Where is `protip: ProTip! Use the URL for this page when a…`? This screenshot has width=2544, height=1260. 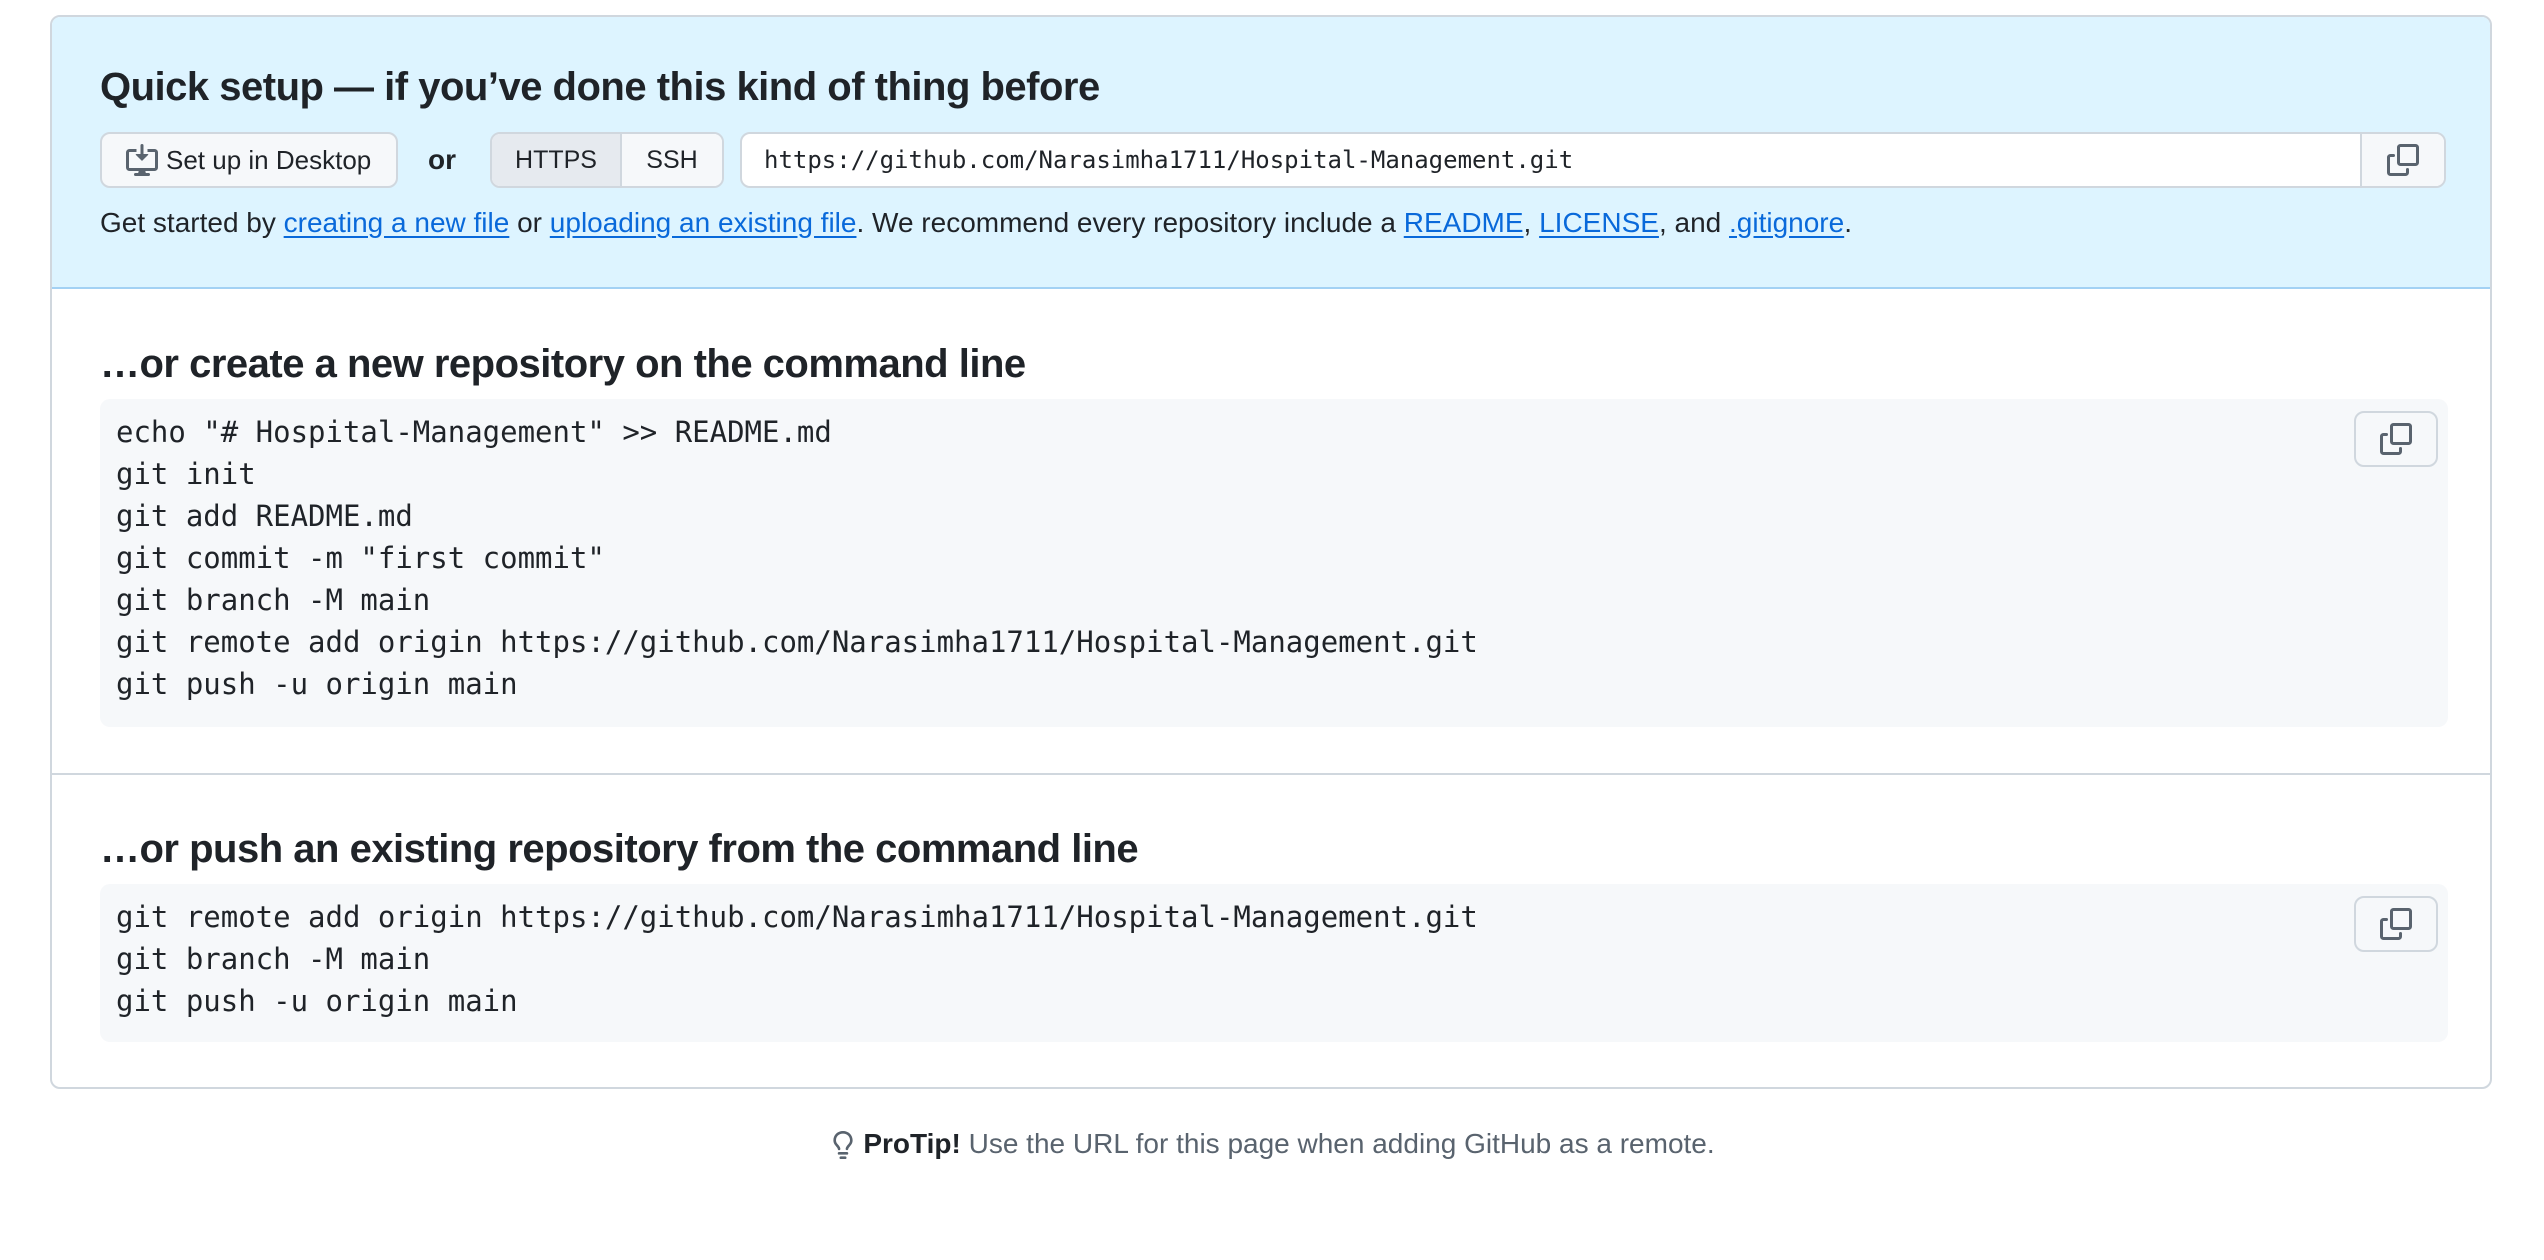 protip: ProTip! Use the URL for this page when a… is located at coordinates (1272, 1144).